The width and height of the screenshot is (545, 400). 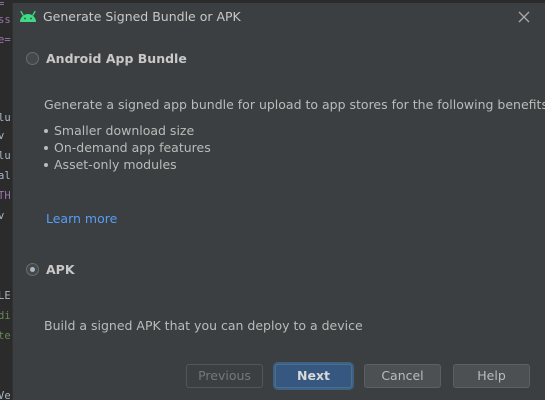 What do you see at coordinates (5, 196) in the screenshot?
I see `editor-fragment: TH` at bounding box center [5, 196].